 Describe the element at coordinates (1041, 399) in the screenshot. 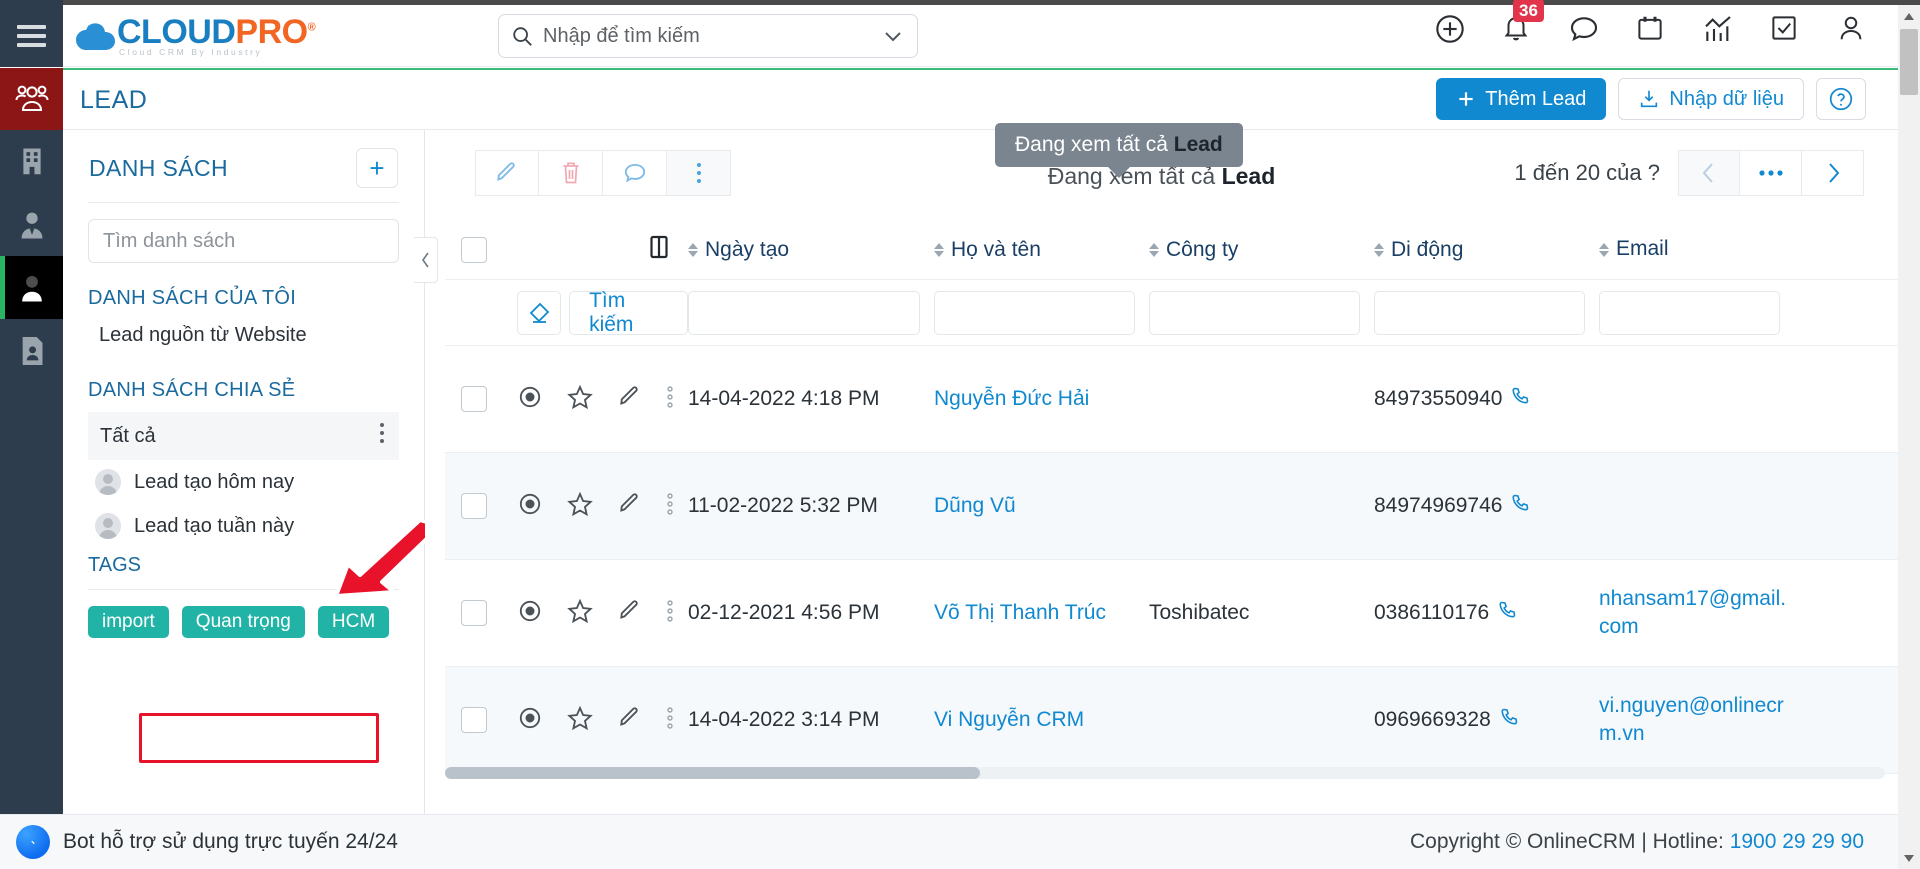

I see `row-name: Nguyễn Đức Hải` at that location.